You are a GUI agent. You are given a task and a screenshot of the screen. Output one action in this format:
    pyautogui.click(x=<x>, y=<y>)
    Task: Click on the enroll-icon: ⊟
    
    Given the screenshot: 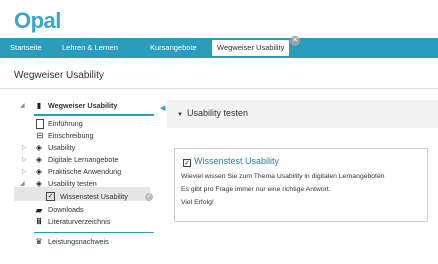 What is the action you would take?
    pyautogui.click(x=40, y=135)
    